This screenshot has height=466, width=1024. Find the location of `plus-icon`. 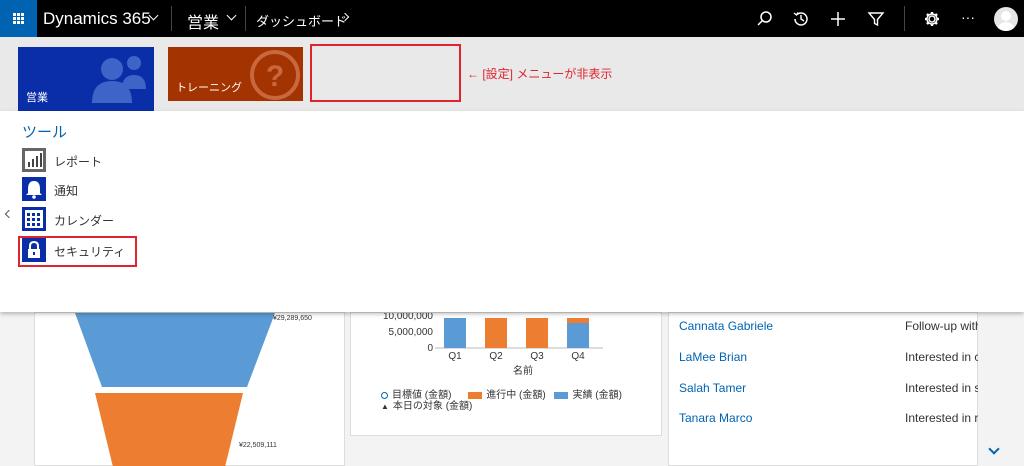

plus-icon is located at coordinates (838, 19).